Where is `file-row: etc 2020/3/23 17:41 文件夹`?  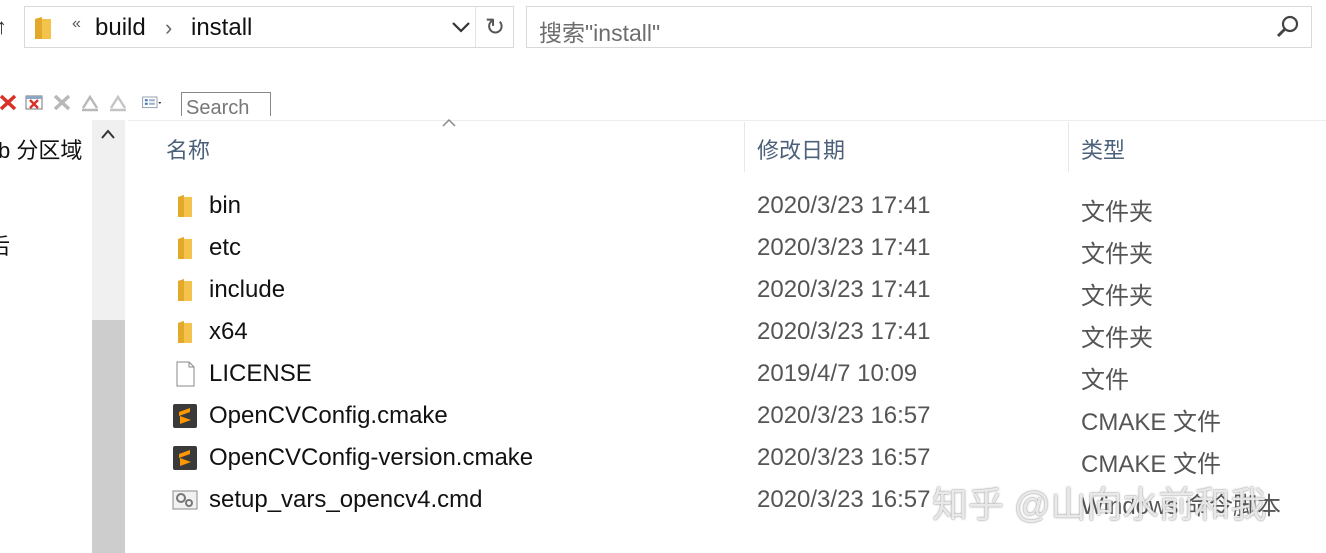
file-row: etc 2020/3/23 17:41 文件夹 is located at coordinates (727, 248).